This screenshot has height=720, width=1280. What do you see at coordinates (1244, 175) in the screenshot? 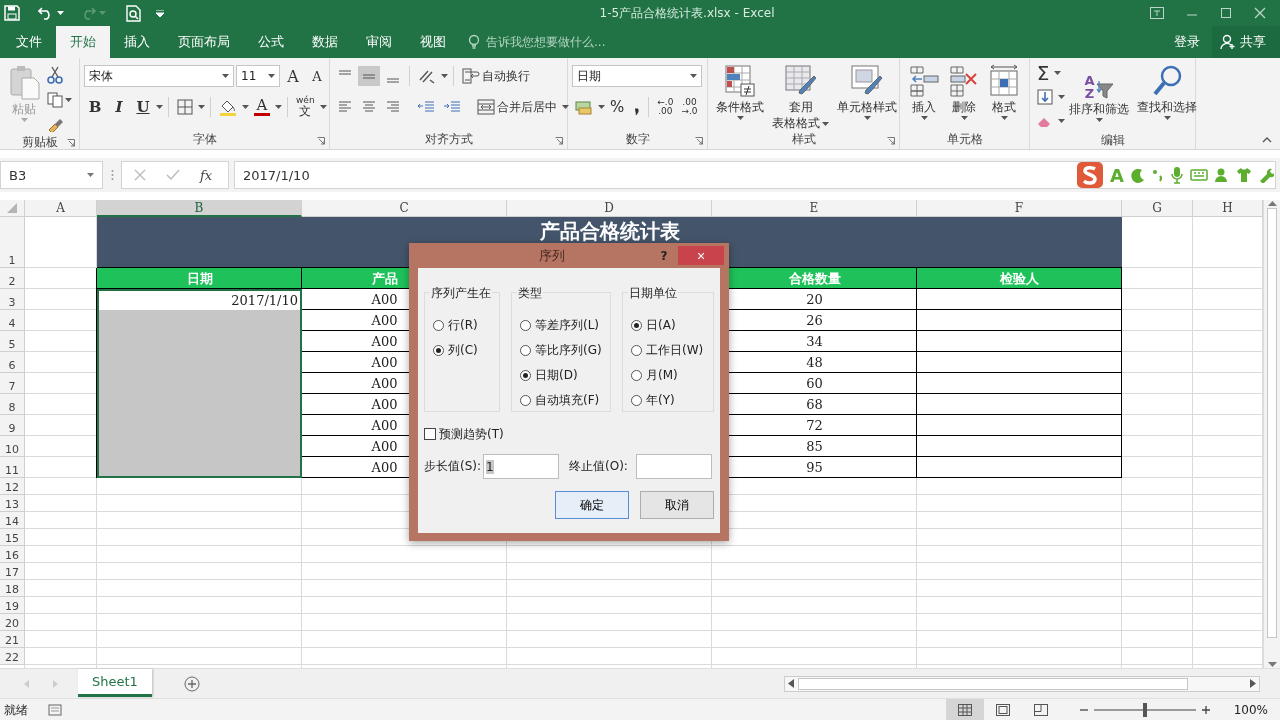
I see `shirt-icon` at bounding box center [1244, 175].